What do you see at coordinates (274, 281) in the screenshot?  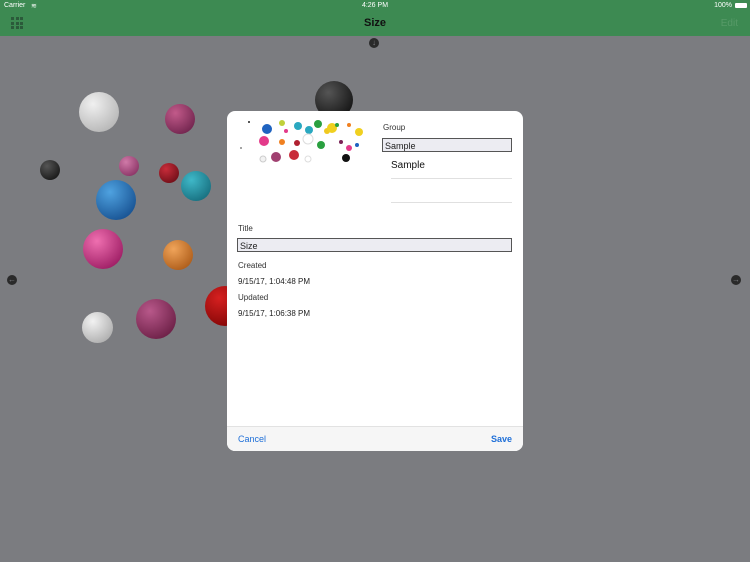 I see `created-value: 9/15/17, 1:04:48 PM` at bounding box center [274, 281].